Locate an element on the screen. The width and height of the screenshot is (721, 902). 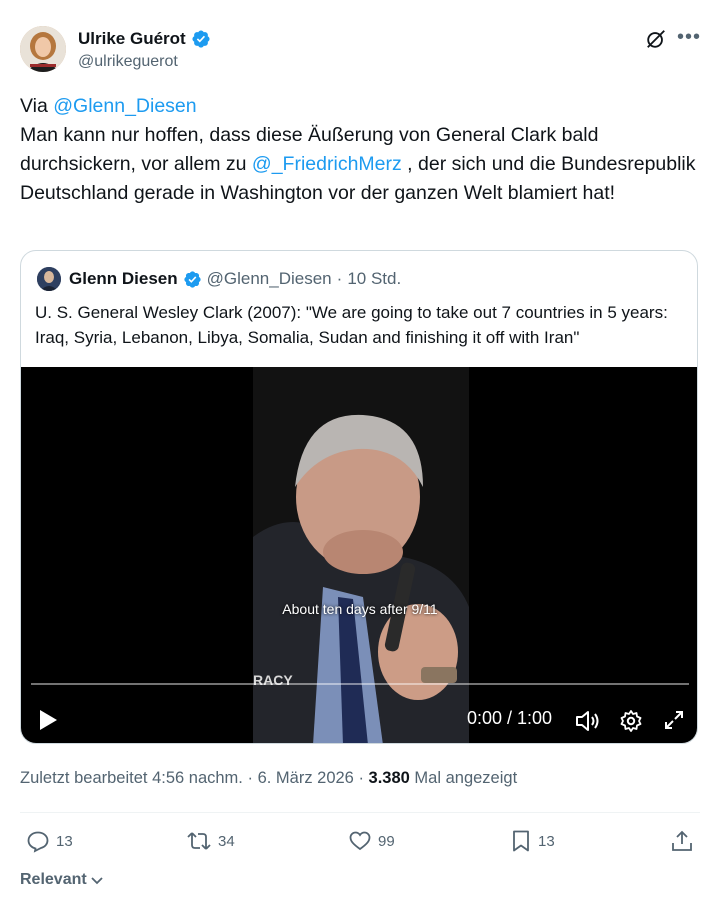
settings-gear-icon is located at coordinates (631, 721).